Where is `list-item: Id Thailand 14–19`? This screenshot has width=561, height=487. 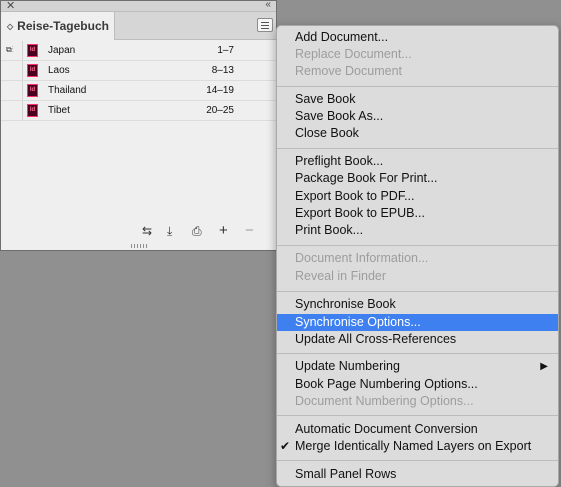
list-item: Id Thailand 14–19 is located at coordinates (138, 91).